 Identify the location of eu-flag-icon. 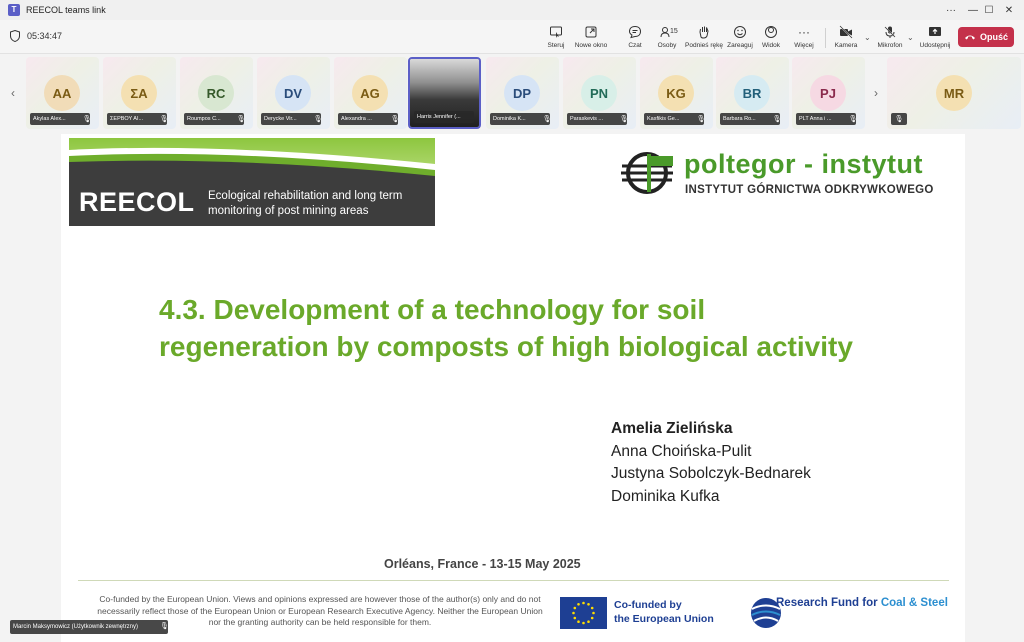
(583, 613).